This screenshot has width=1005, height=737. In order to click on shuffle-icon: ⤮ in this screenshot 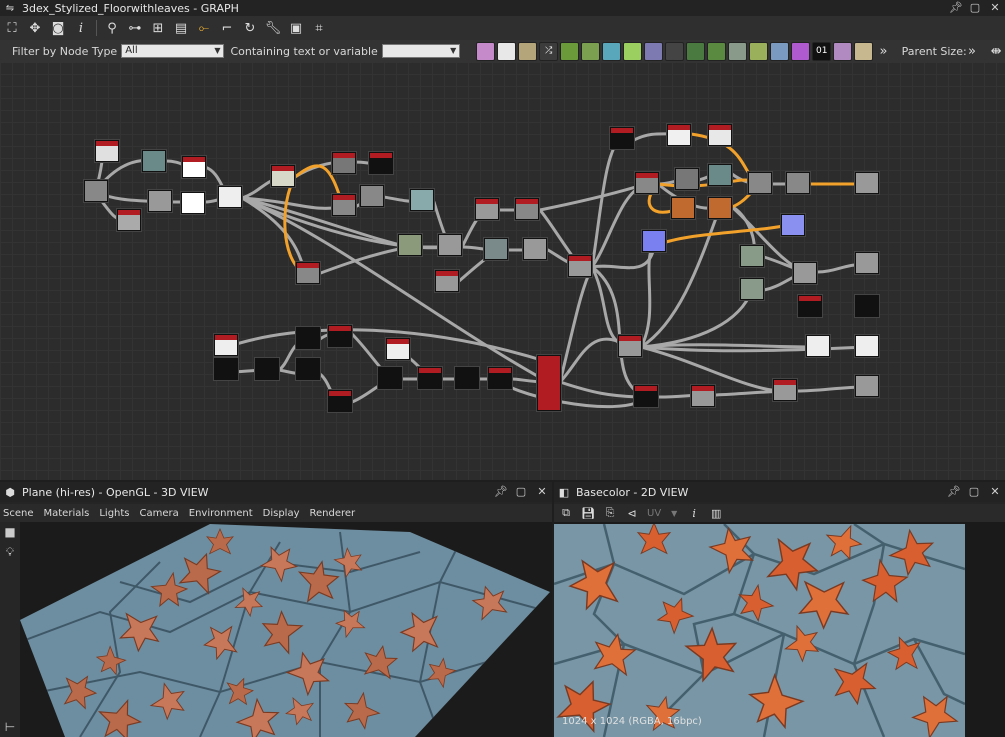, I will do `click(549, 51)`.